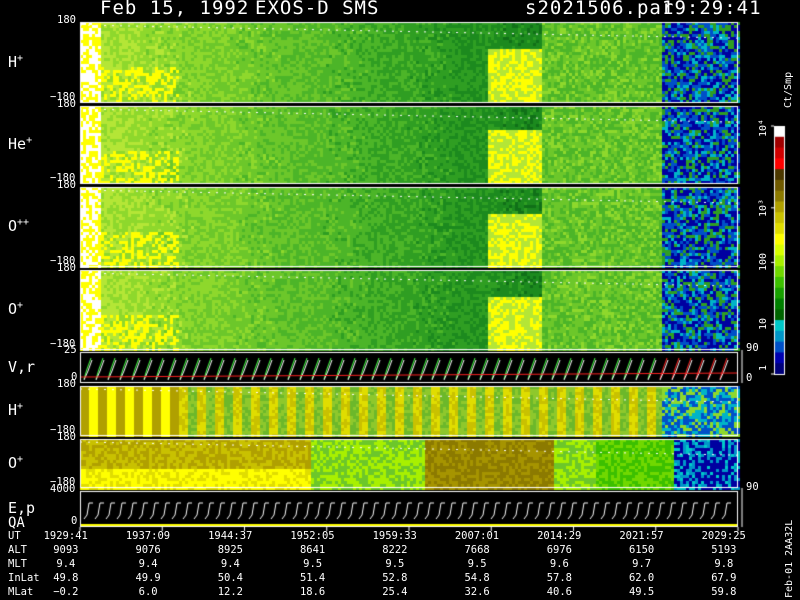  Describe the element at coordinates (23, 222) in the screenshot. I see `species-charge: ++` at that location.